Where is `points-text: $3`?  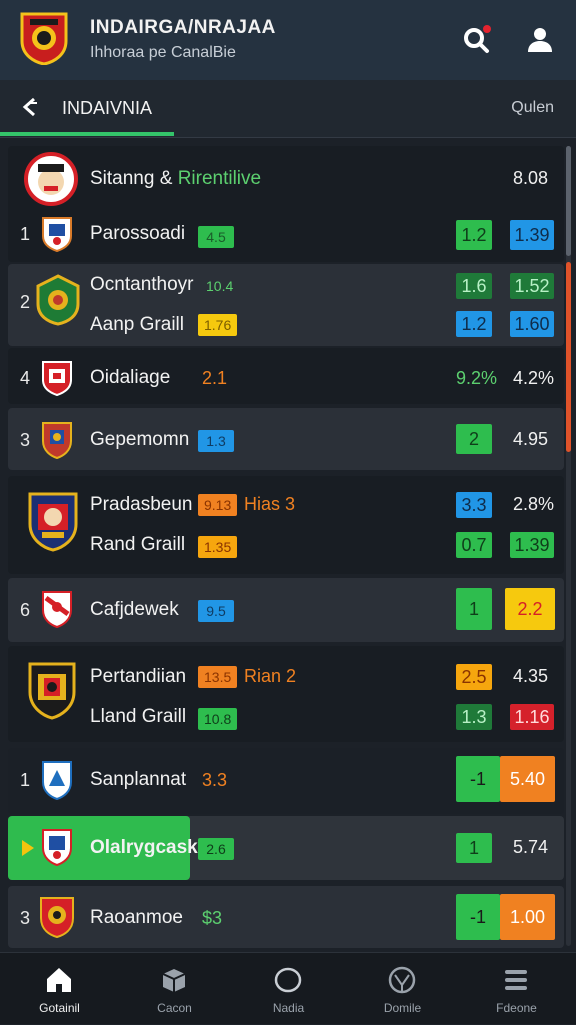 points-text: $3 is located at coordinates (212, 918).